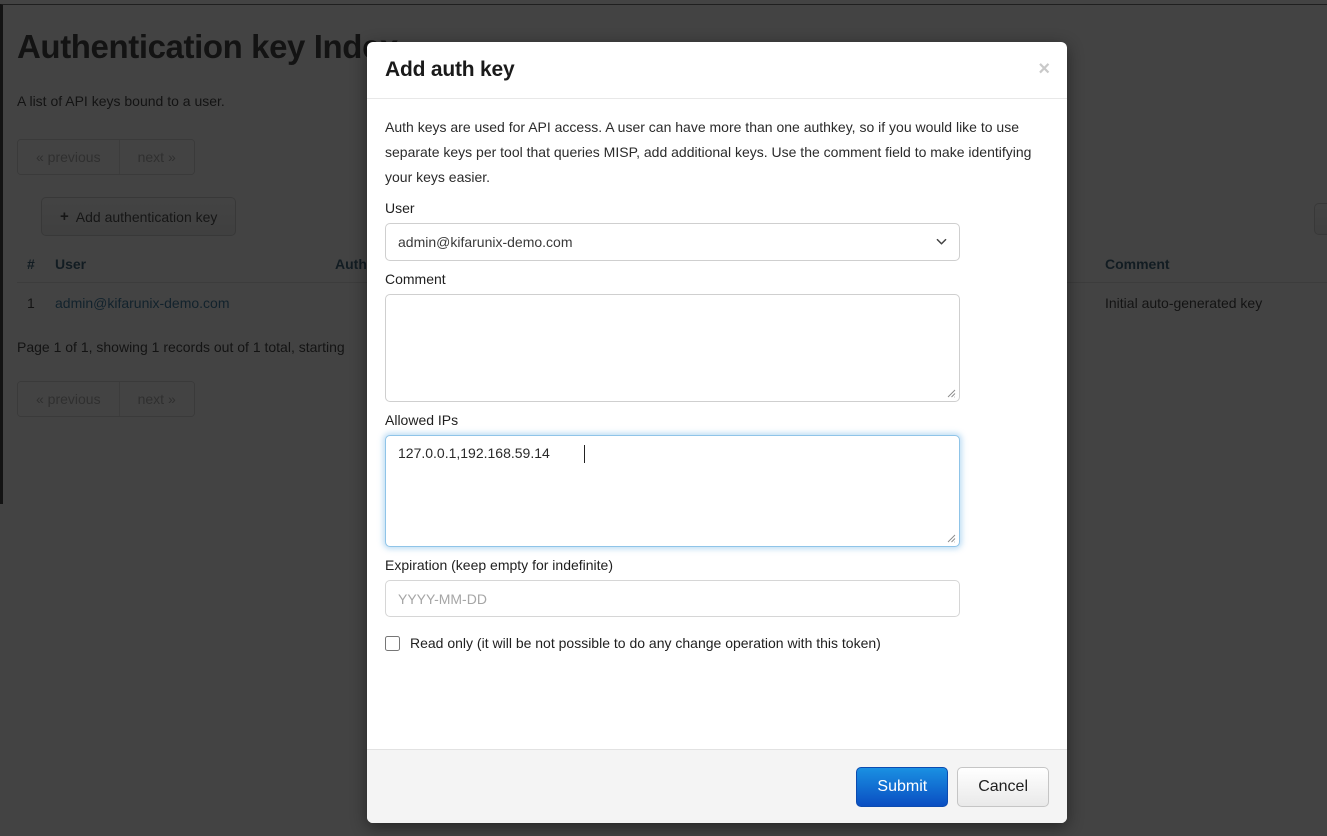 The image size is (1327, 836). What do you see at coordinates (499, 565) in the screenshot?
I see `expiration-field-label: Expiration (keep empty for indefinite)` at bounding box center [499, 565].